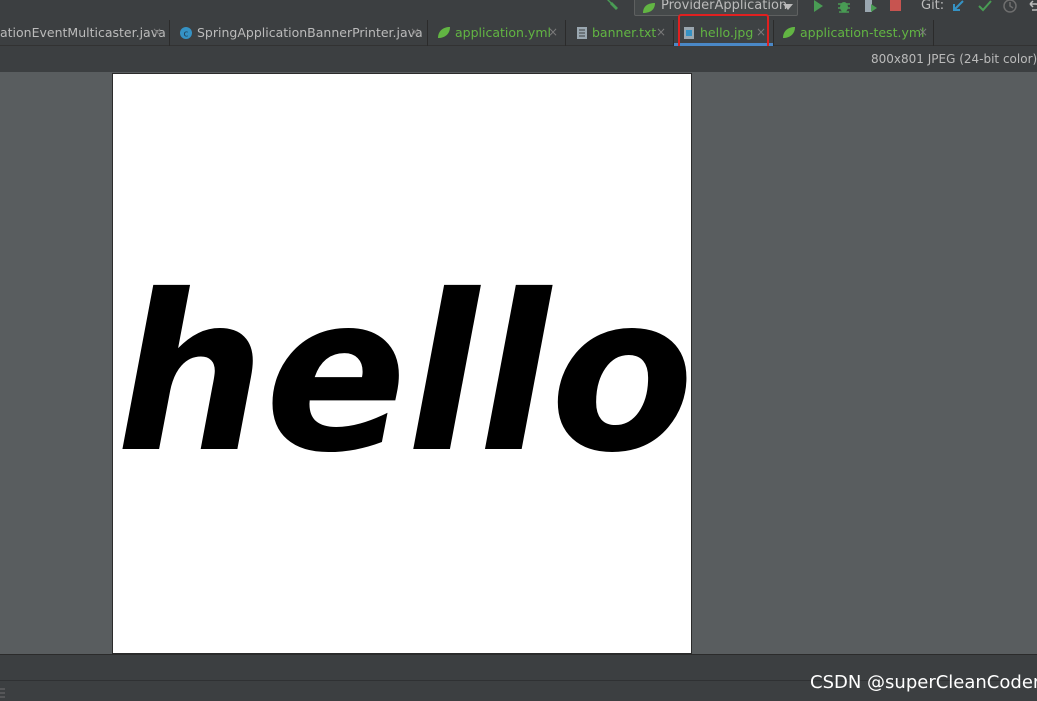 The height and width of the screenshot is (701, 1037). What do you see at coordinates (582, 33) in the screenshot?
I see `text-file-icon` at bounding box center [582, 33].